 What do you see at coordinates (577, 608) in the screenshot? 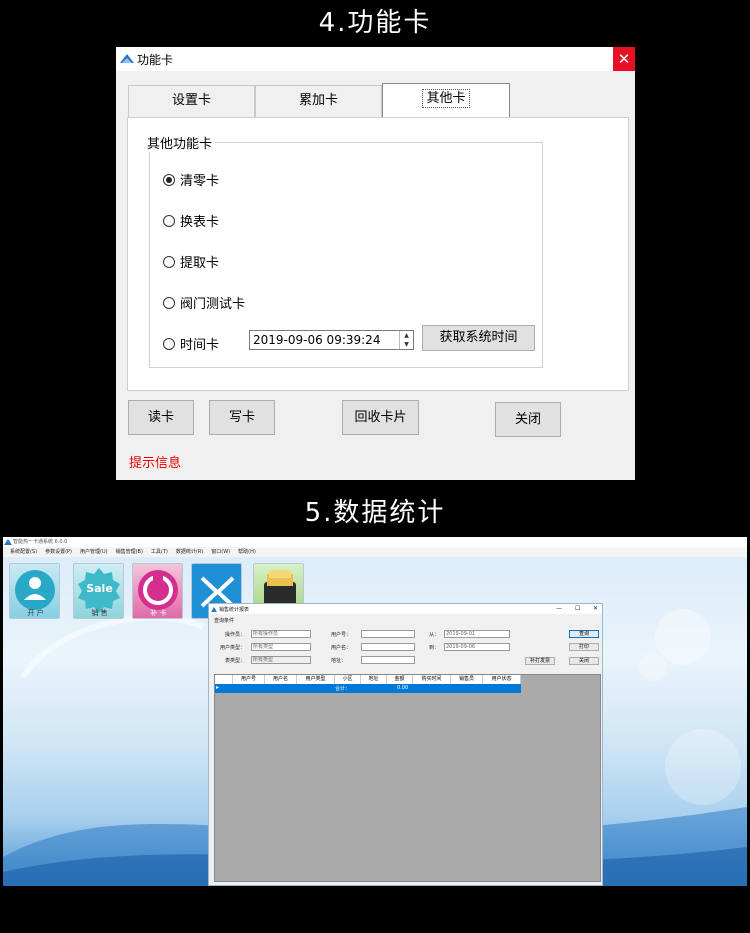
I see `maximize-icon: ☐` at bounding box center [577, 608].